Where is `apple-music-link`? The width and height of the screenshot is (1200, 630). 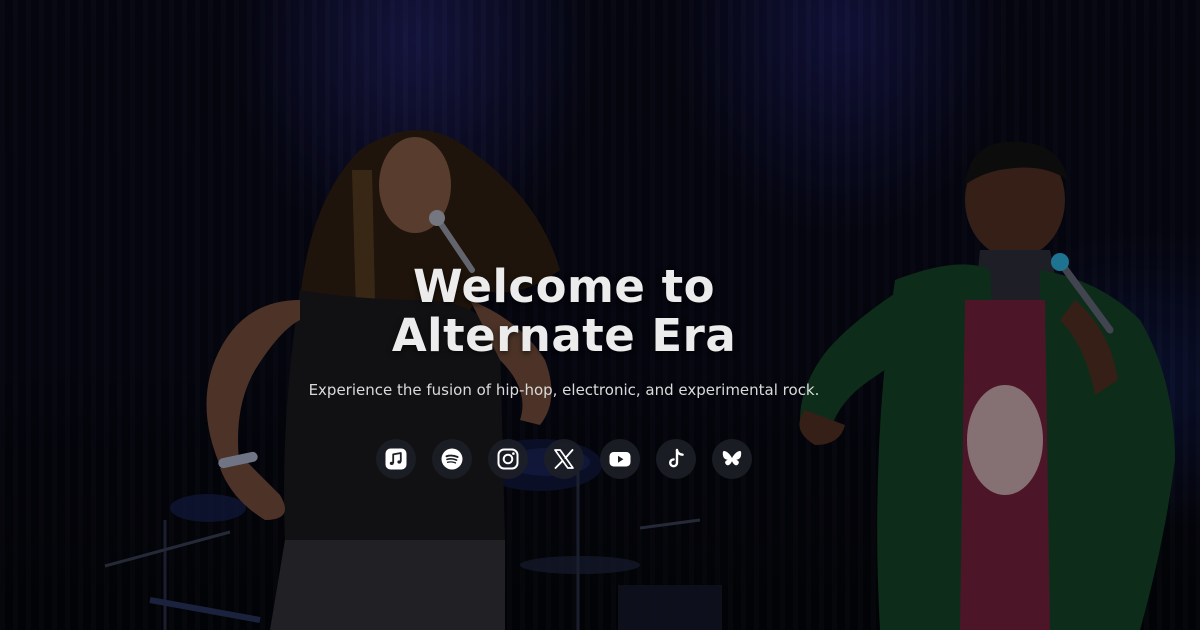
apple-music-link is located at coordinates (396, 459).